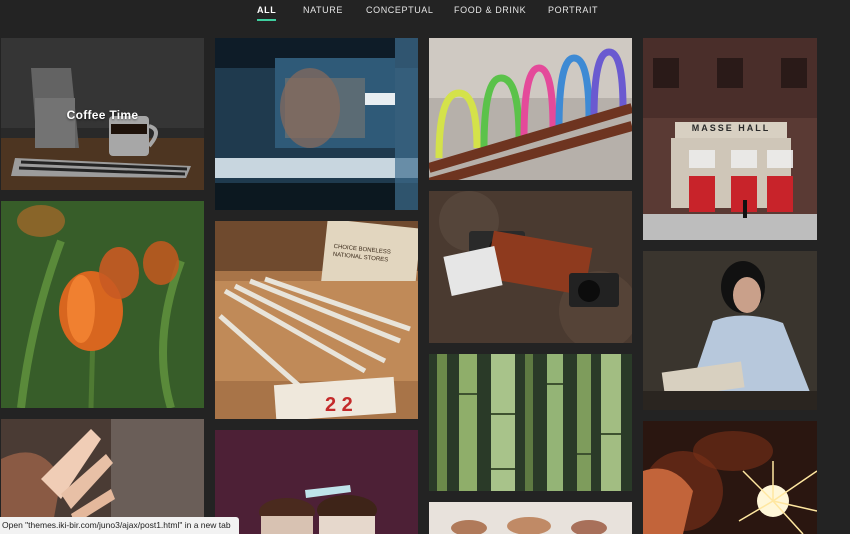  Describe the element at coordinates (339, 405) in the screenshot. I see `svg-text: 2 2` at that location.